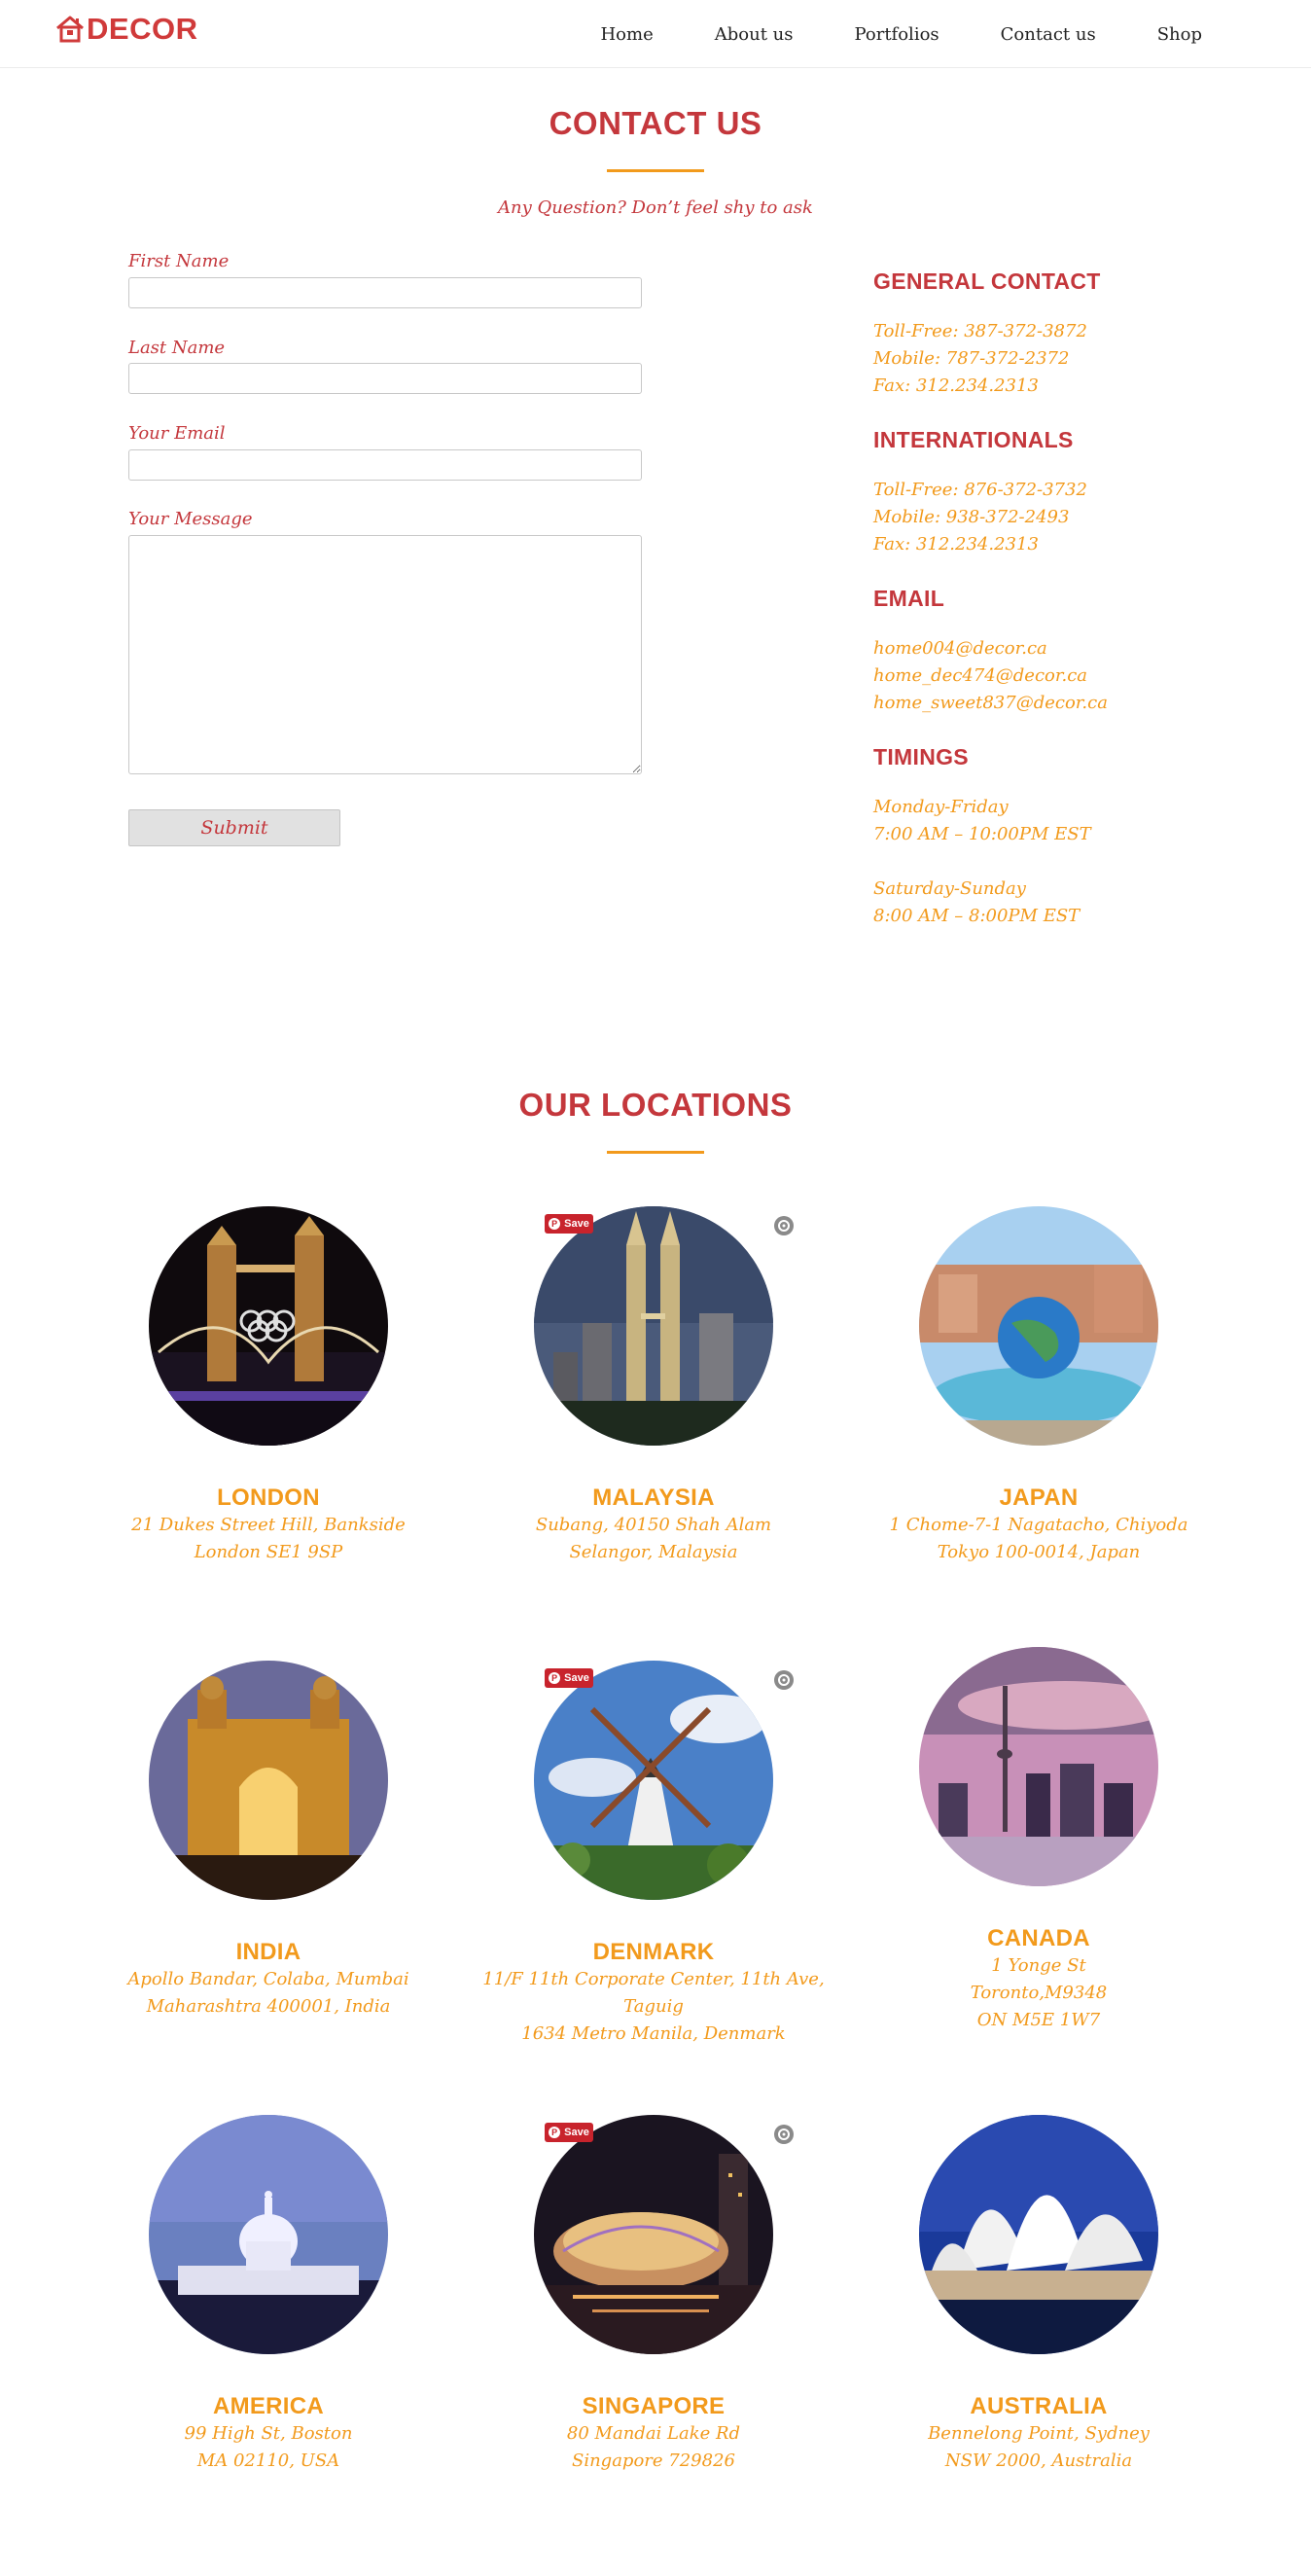 Image resolution: width=1311 pixels, height=2576 pixels. I want to click on nav-shop: Shop, so click(1180, 34).